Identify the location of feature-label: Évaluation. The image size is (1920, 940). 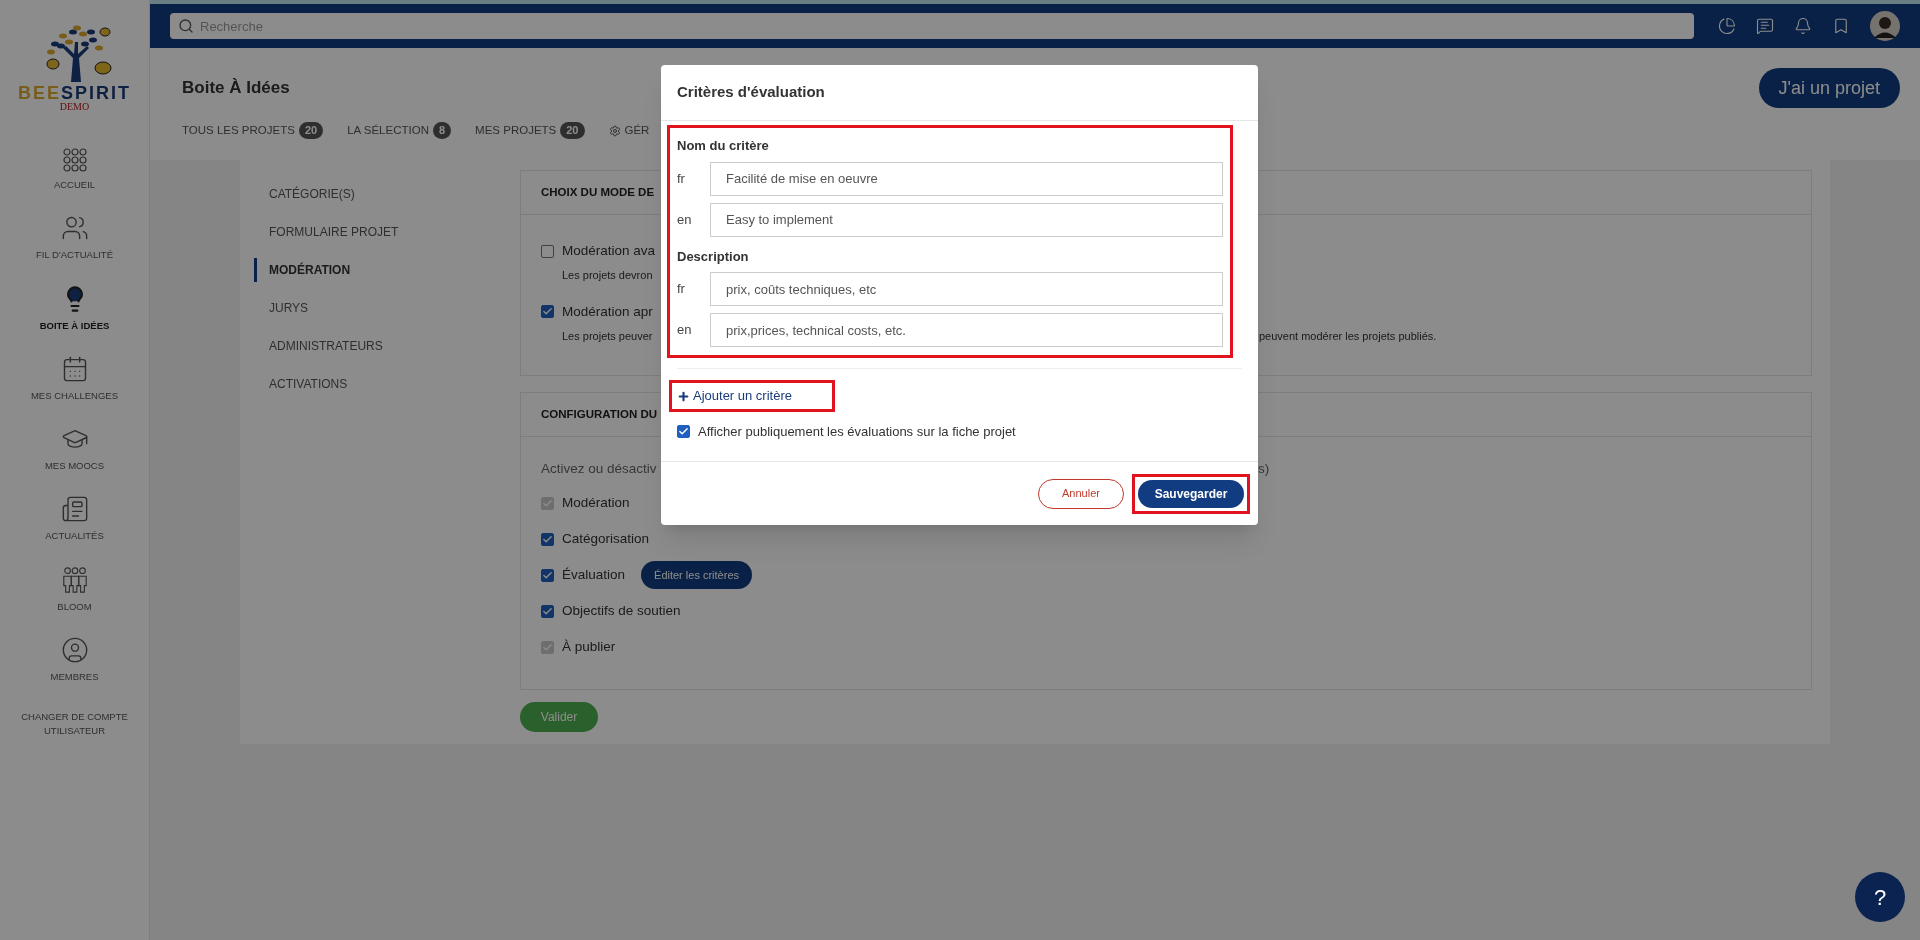
(594, 575).